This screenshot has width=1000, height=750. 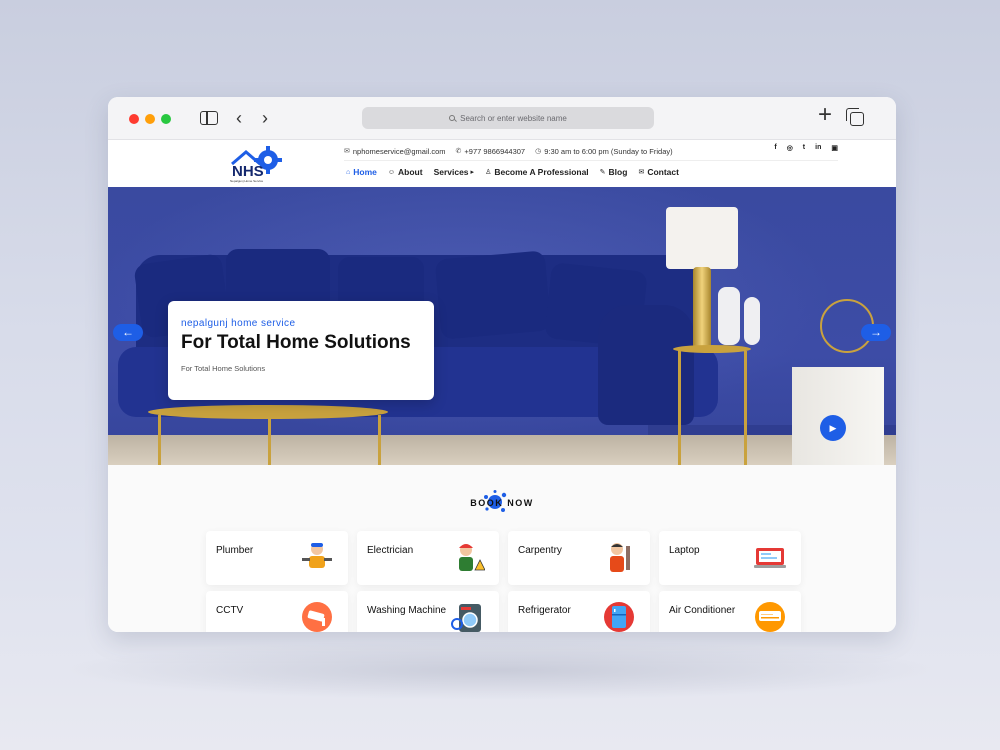 I want to click on nav-item-home: ⌂ Home, so click(x=361, y=172).